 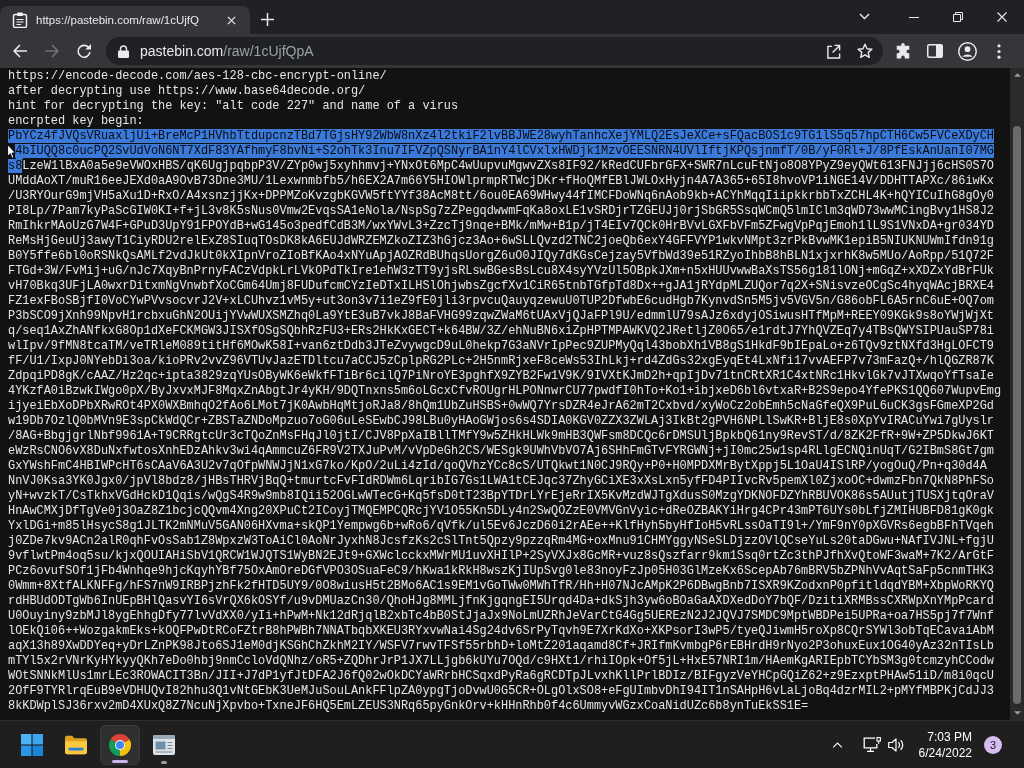 I want to click on text-line: 2OfF9TYRlrqEuB9eVDHUQvI82hhu3Q1vNtGEbK3UeMJuSouLAnkFFlpZA0ypgTjoDvwU0G5CR+OLgOlxSO8+eFgUImbvDhI94IT1nSAHpH6vLaLjoBq4dzrMIL2+pMYfMBPKjCdJJ3, so click(x=501, y=691).